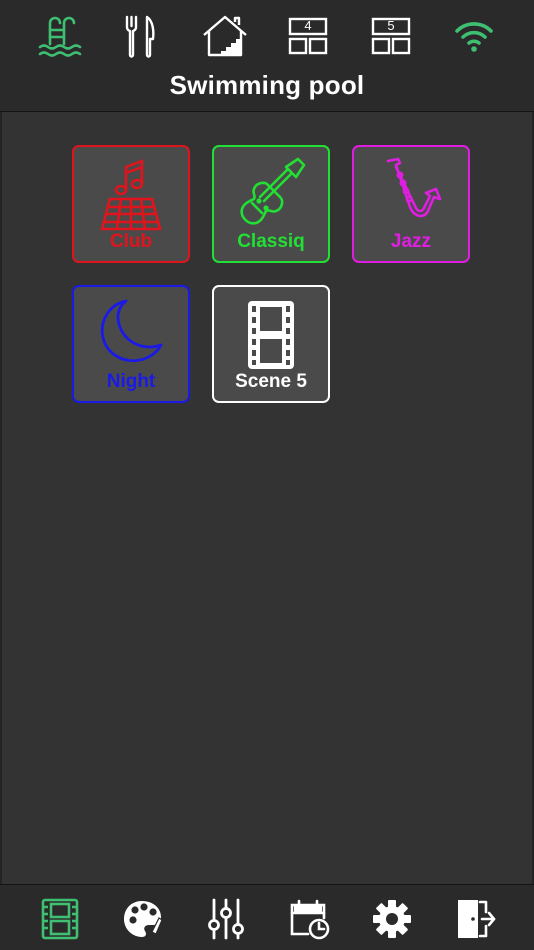 The height and width of the screenshot is (950, 534). Describe the element at coordinates (267, 917) in the screenshot. I see `bottom-toolbar` at that location.